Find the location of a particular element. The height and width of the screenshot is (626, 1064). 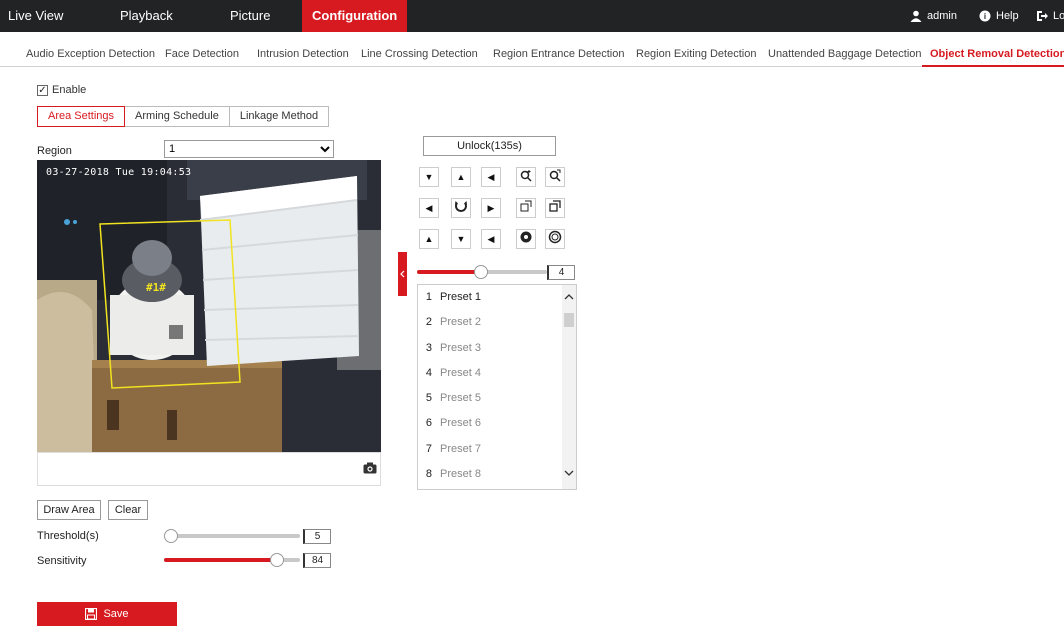

tab-line-crossing: Line Crossing Detection is located at coordinates (419, 55).